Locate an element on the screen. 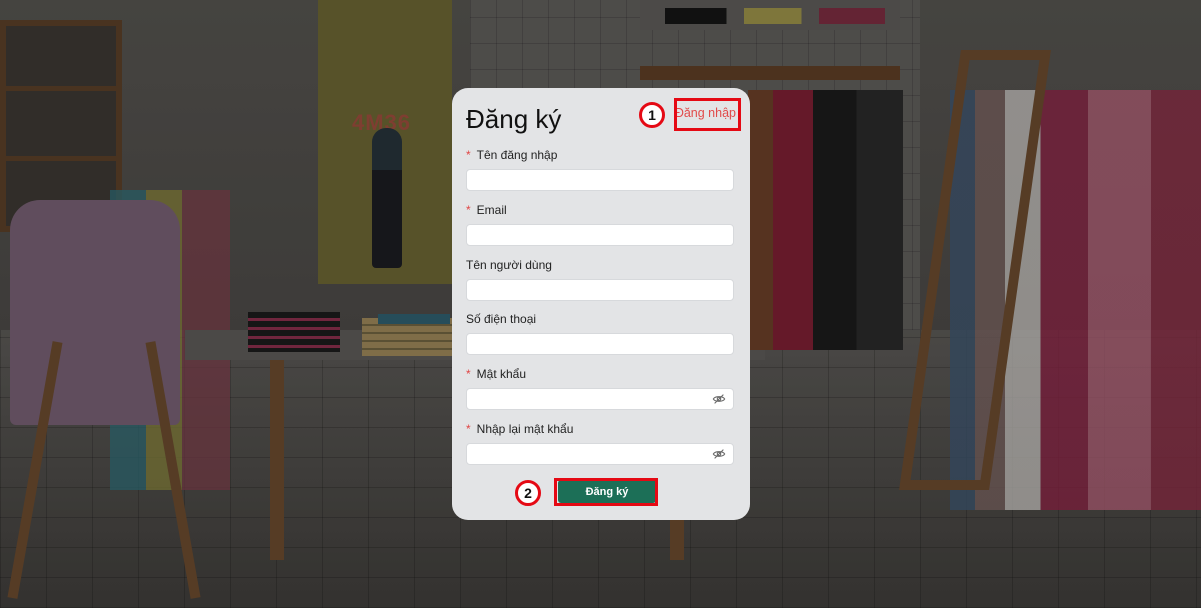 This screenshot has width=1201, height=608. email-label: * Email is located at coordinates (486, 210).